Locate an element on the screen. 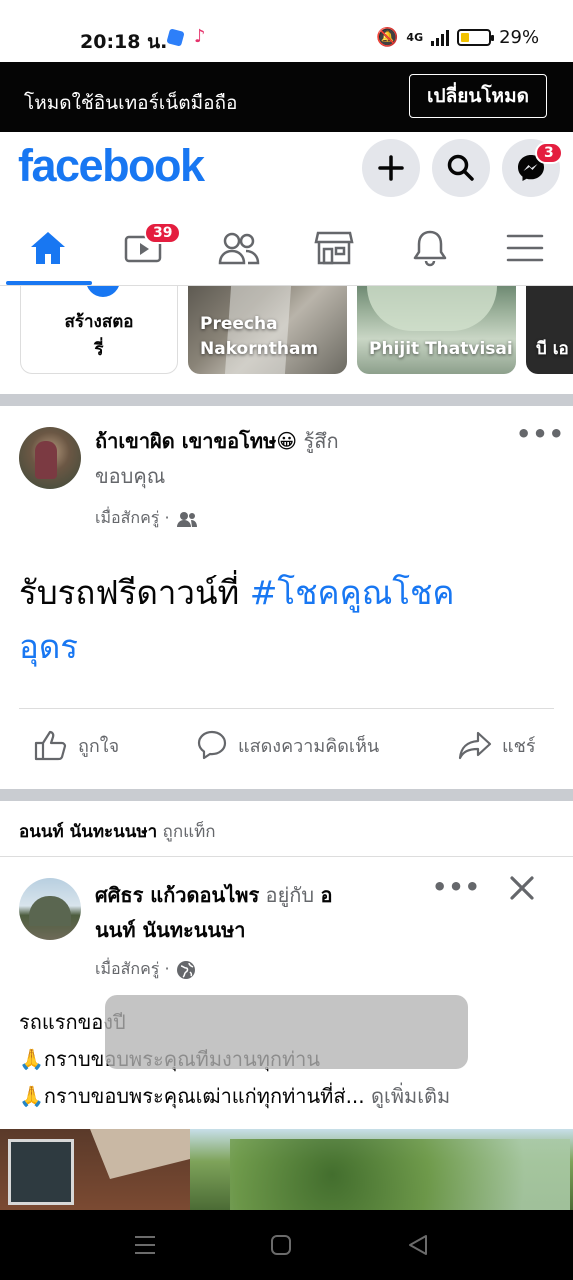 Image resolution: width=573 pixels, height=1280 pixels. add-story-icon is located at coordinates (103, 293).